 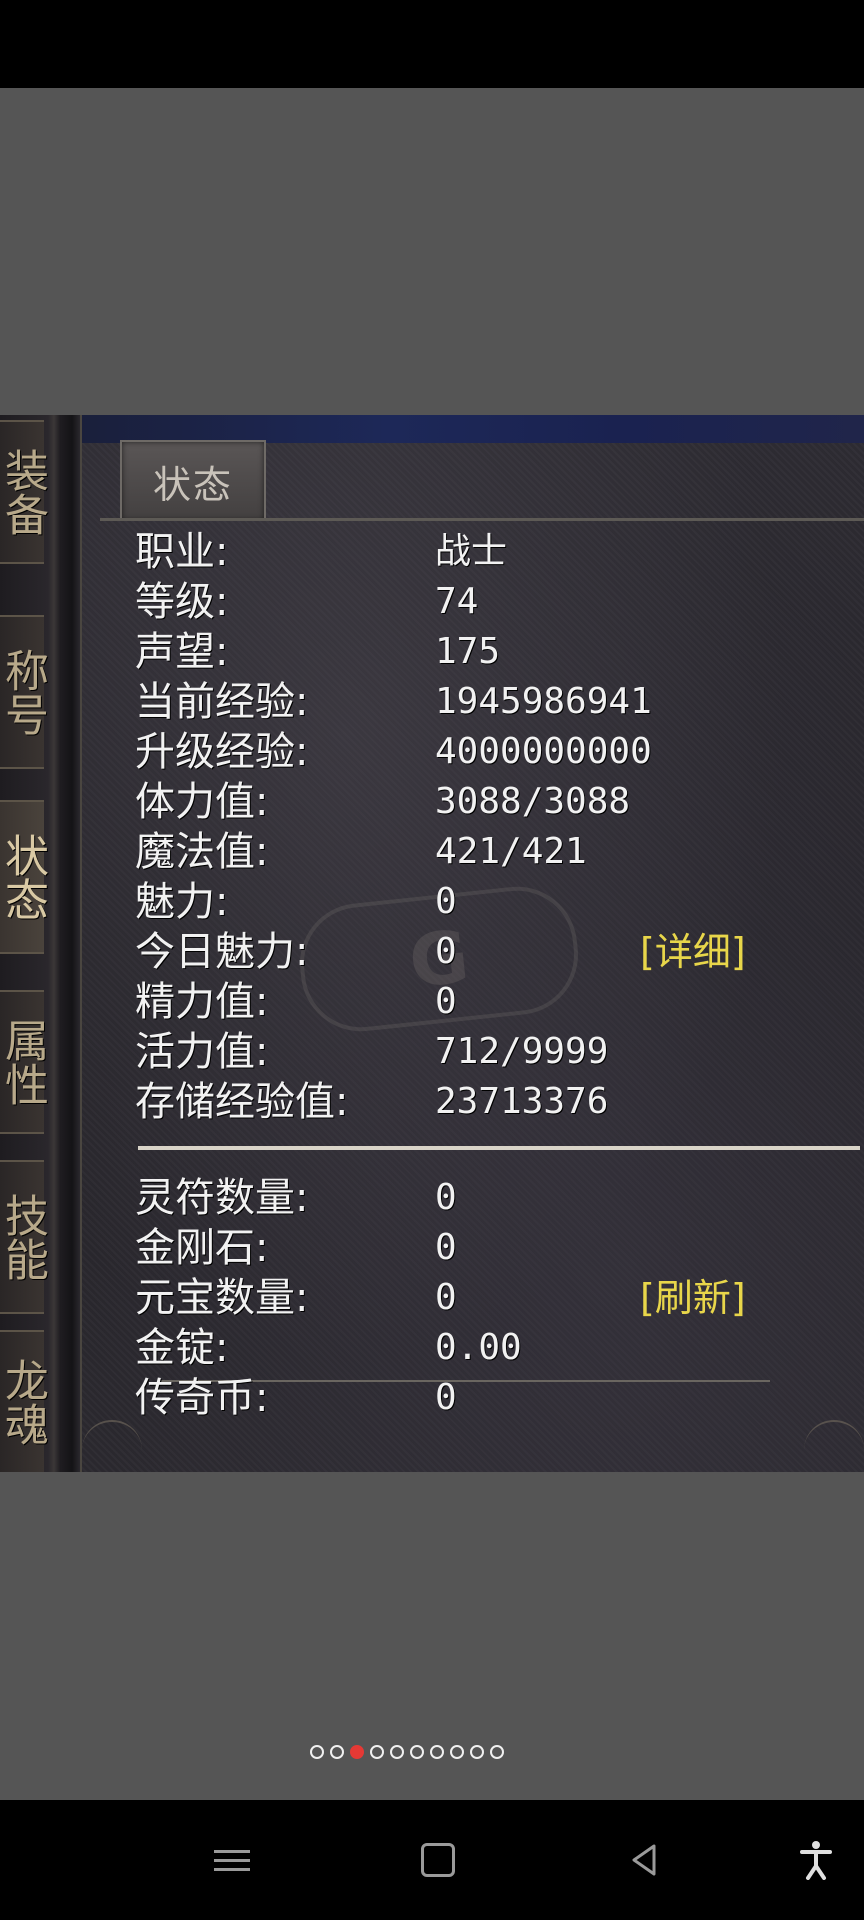 I want to click on stat-label: 魅力:, so click(x=182, y=902).